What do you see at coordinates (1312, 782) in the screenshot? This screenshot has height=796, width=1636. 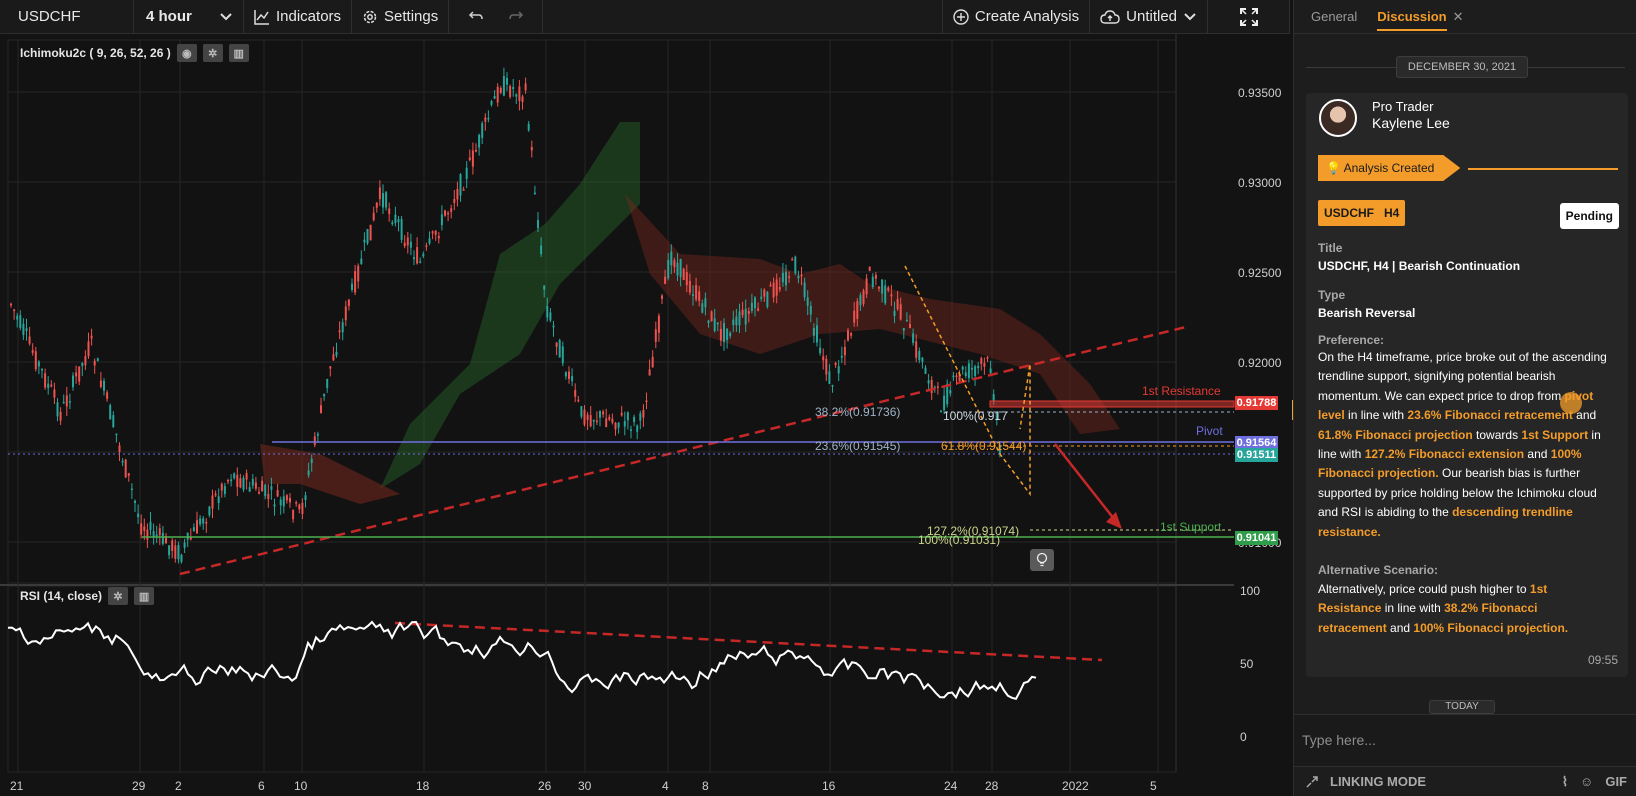 I see `link-icon` at bounding box center [1312, 782].